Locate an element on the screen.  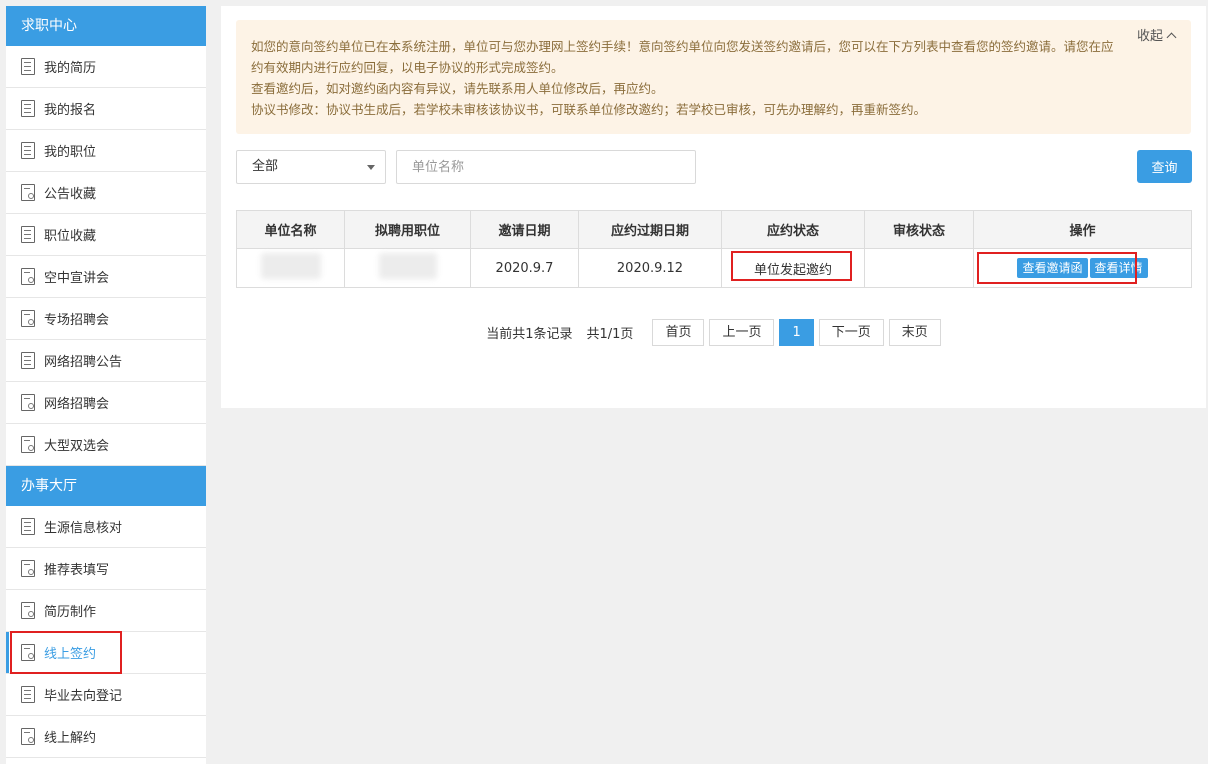
sidebar-item-label: 毕业去向登记 is located at coordinates (83, 696).